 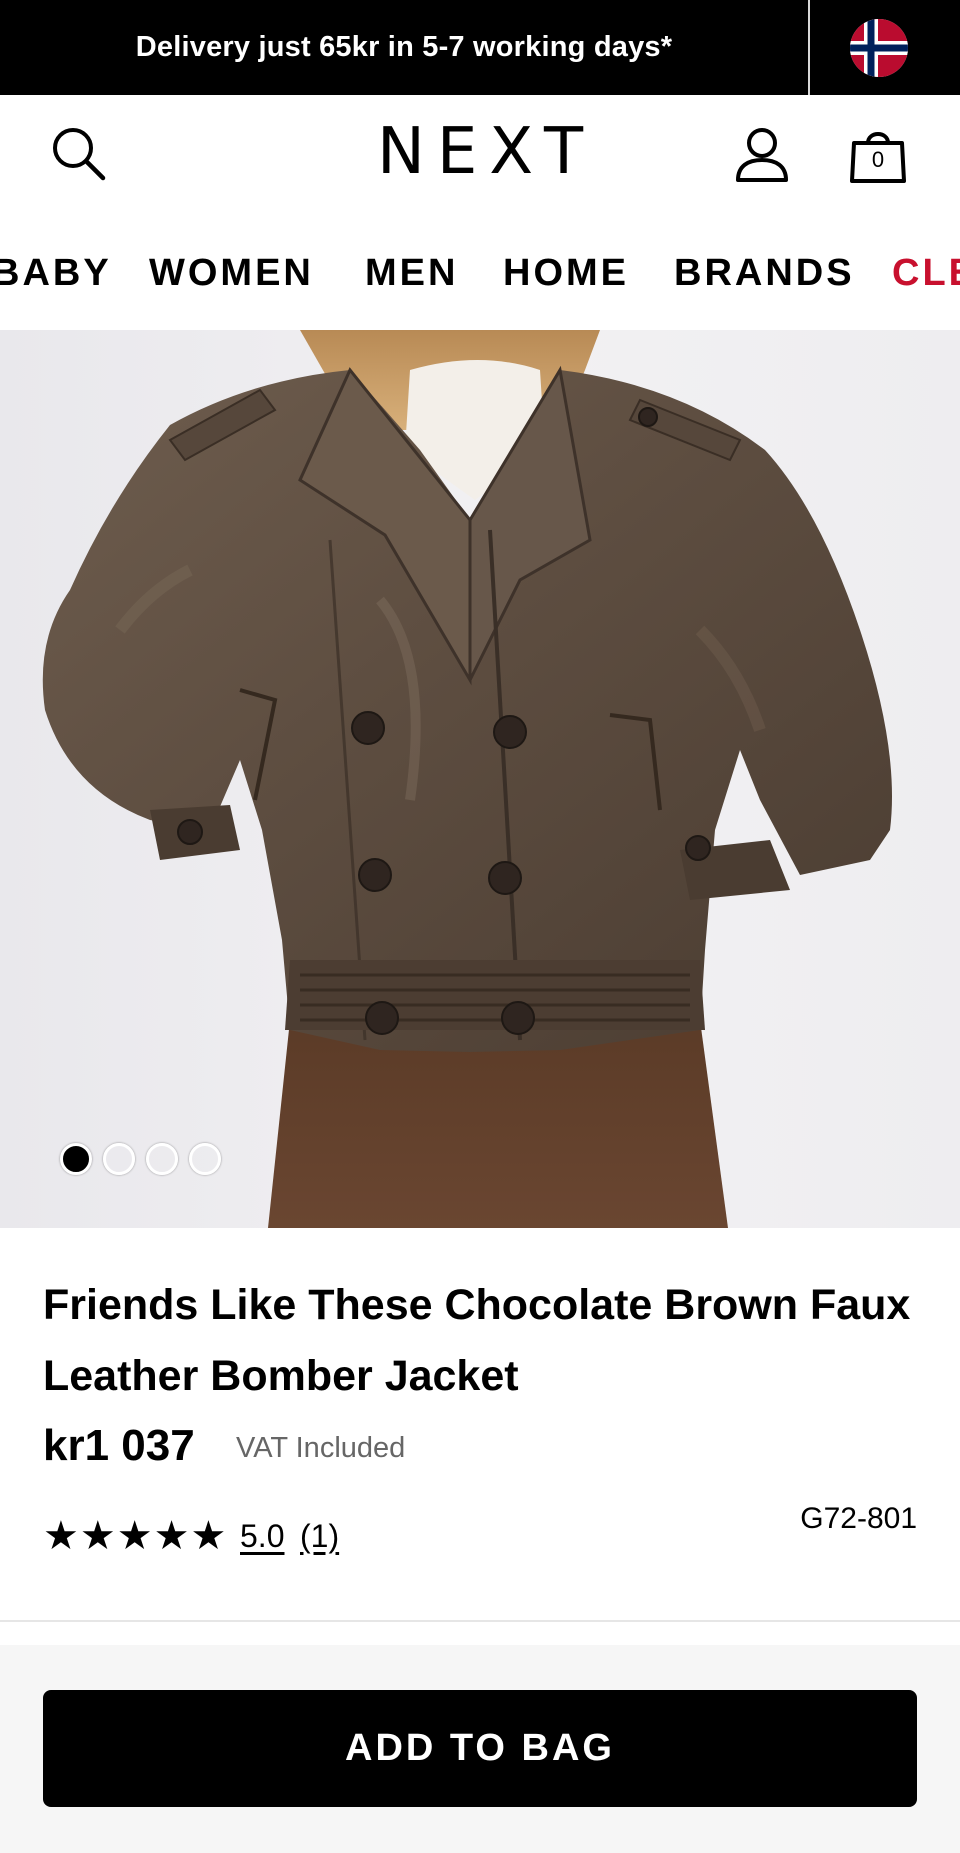 I want to click on site-header: NEXT 0, so click(x=480, y=154).